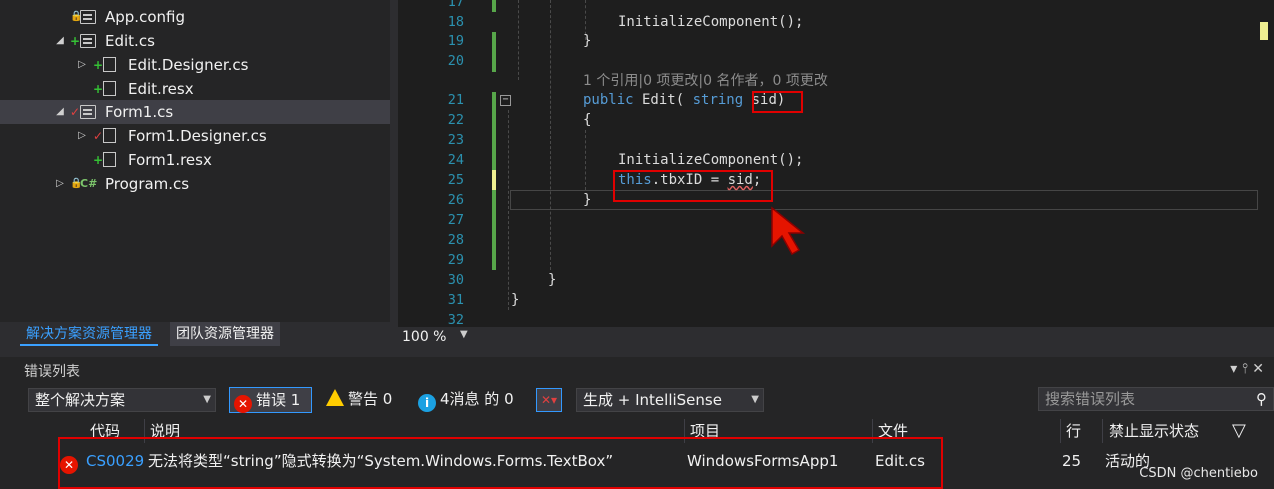 This screenshot has width=1274, height=489. I want to click on info-icon: i, so click(427, 403).